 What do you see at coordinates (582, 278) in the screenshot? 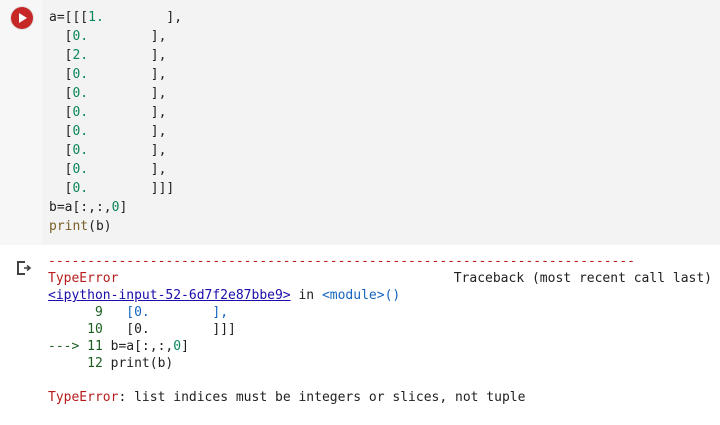
I see `traceback-label: Traceback (most recent call last)` at bounding box center [582, 278].